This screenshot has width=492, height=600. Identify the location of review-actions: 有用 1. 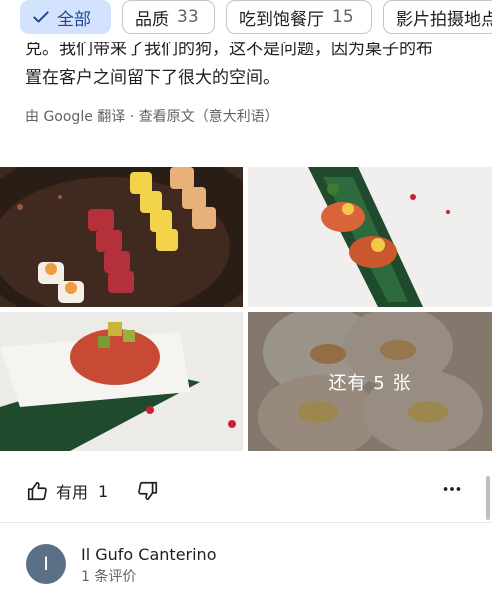
(246, 492).